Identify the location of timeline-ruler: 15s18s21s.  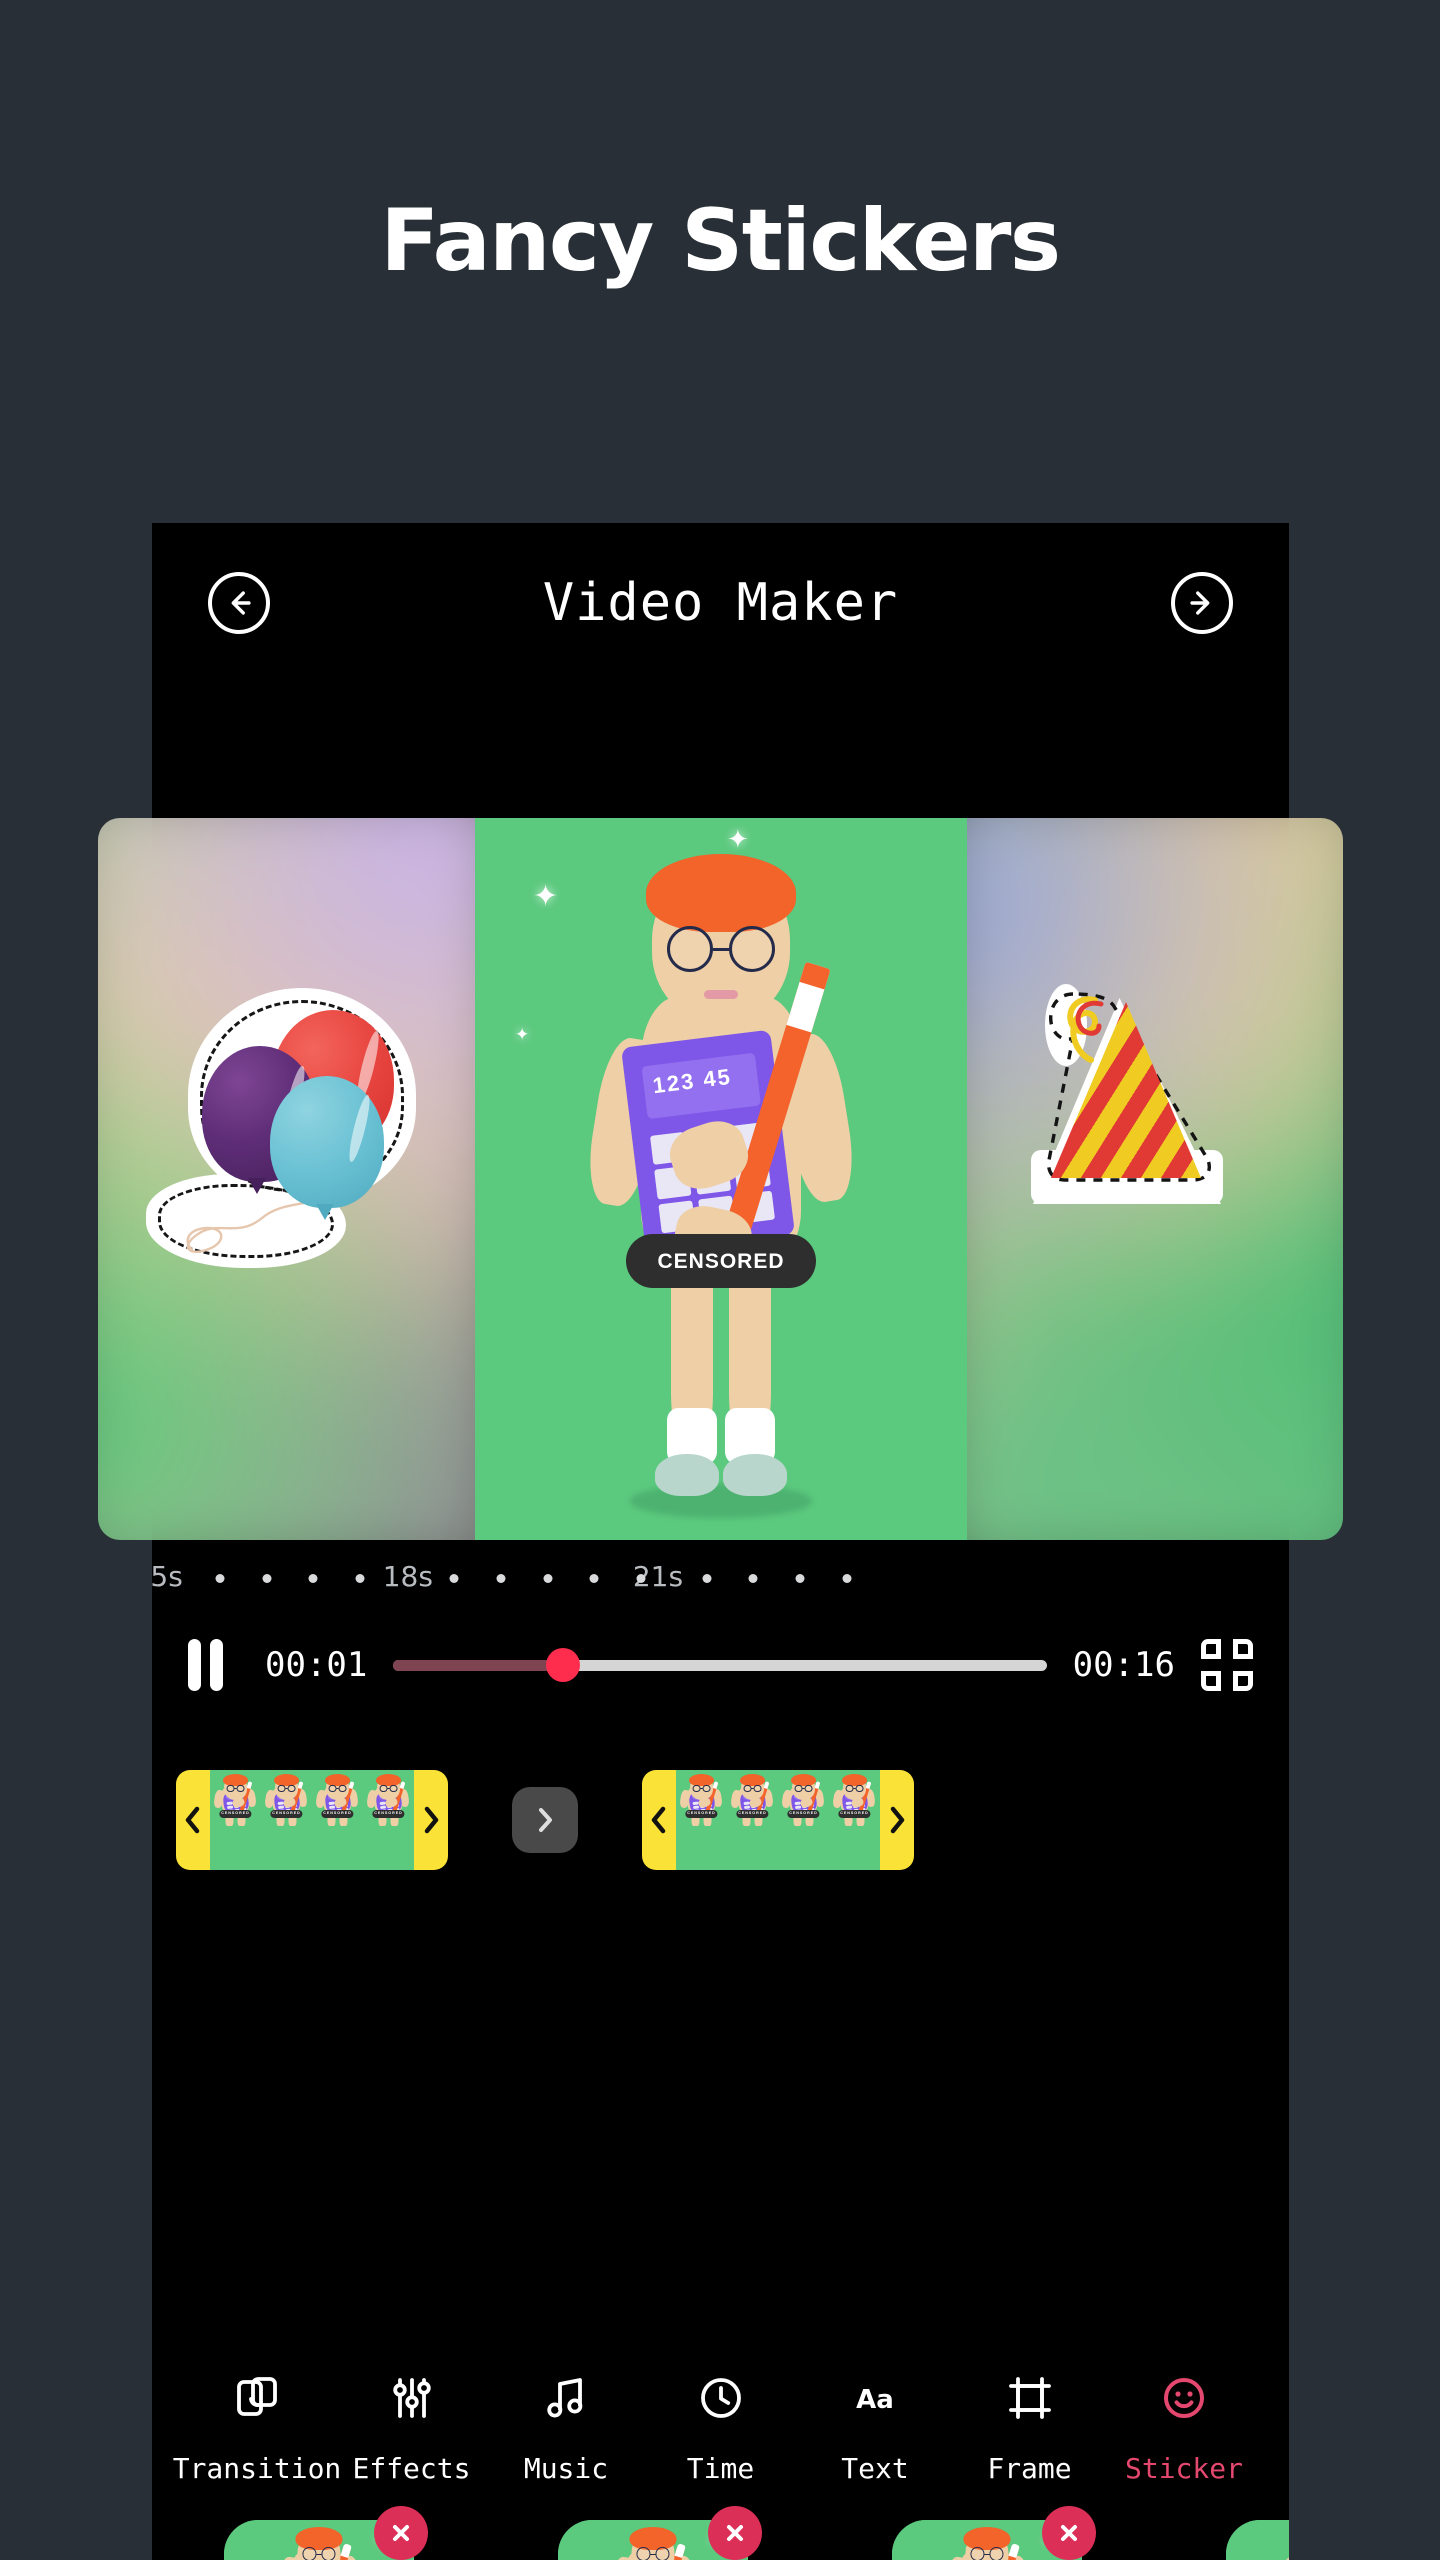
(720, 1586).